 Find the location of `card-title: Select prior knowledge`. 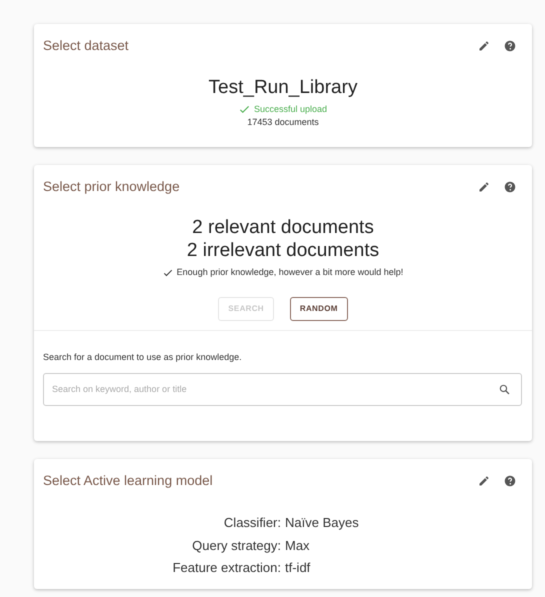

card-title: Select prior knowledge is located at coordinates (111, 187).